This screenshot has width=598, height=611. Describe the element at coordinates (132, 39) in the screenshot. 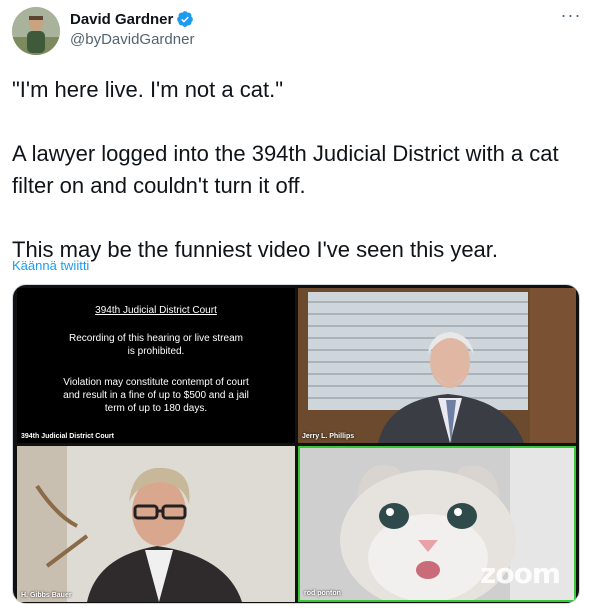

I see `author-handle: @byDavidGardner` at that location.